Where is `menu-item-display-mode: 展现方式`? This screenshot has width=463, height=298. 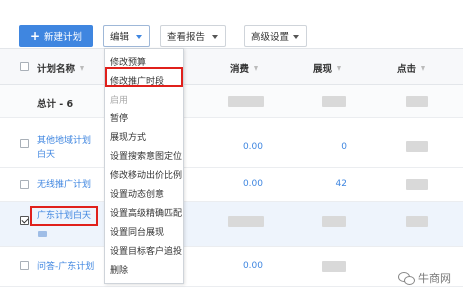 menu-item-display-mode: 展现方式 is located at coordinates (128, 136).